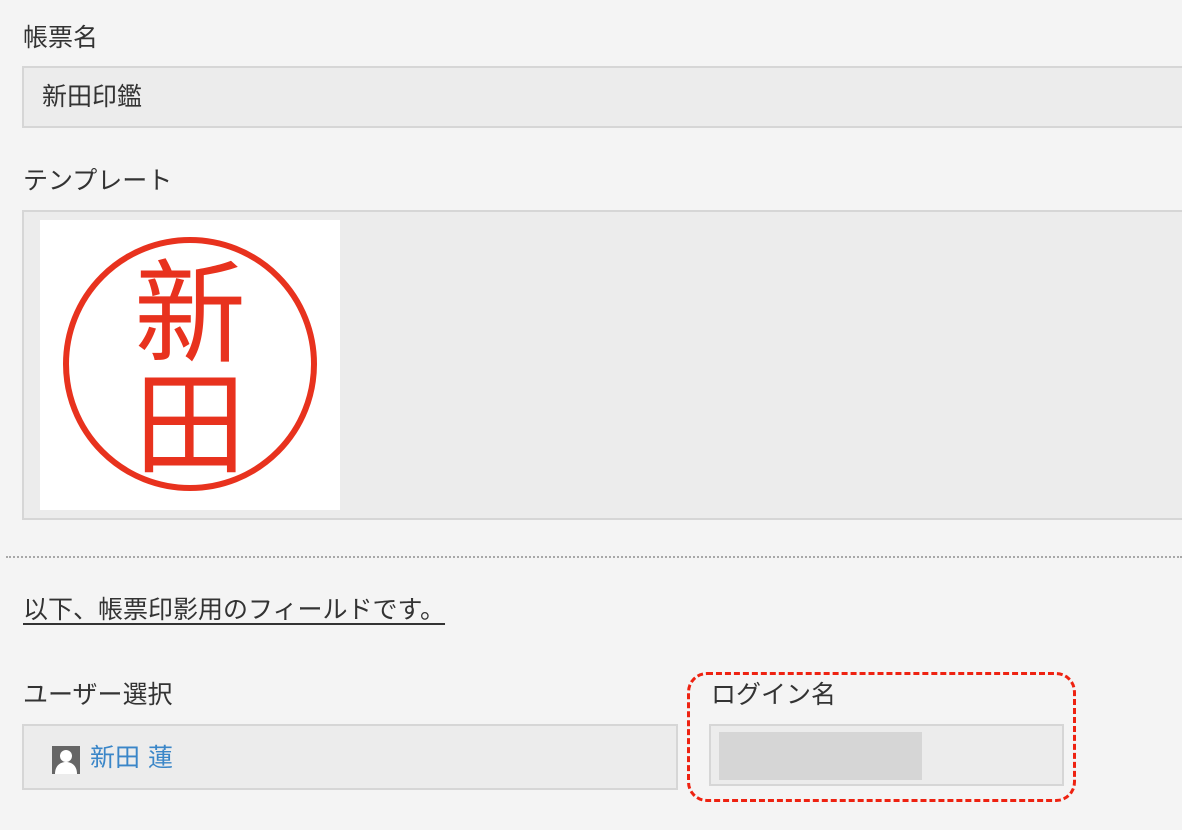 The width and height of the screenshot is (1182, 830). I want to click on section-divider, so click(594, 557).